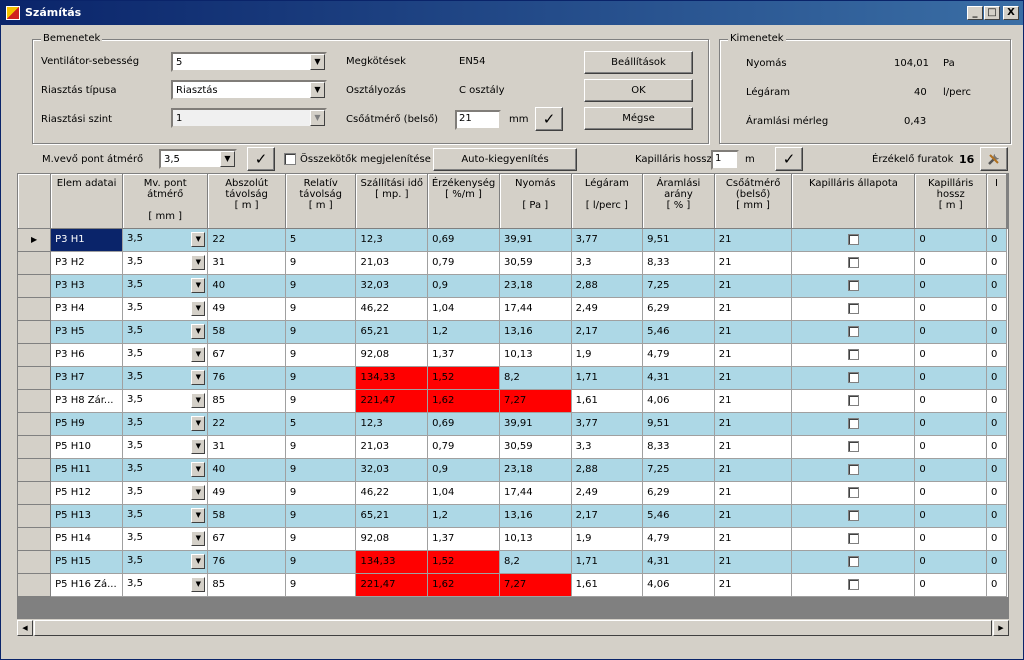 The image size is (1024, 660). I want to click on cell-element-name: P3 H7, so click(87, 378).